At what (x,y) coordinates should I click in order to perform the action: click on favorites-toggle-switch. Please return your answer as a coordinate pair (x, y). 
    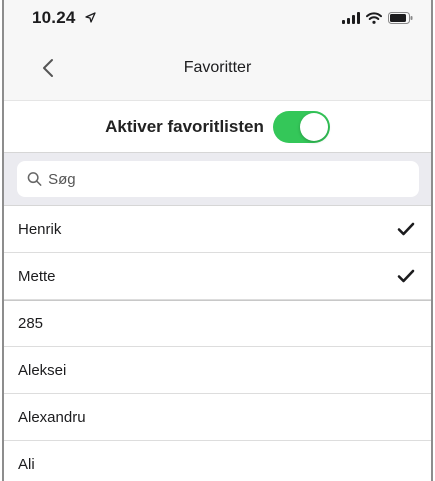
    Looking at the image, I should click on (301, 126).